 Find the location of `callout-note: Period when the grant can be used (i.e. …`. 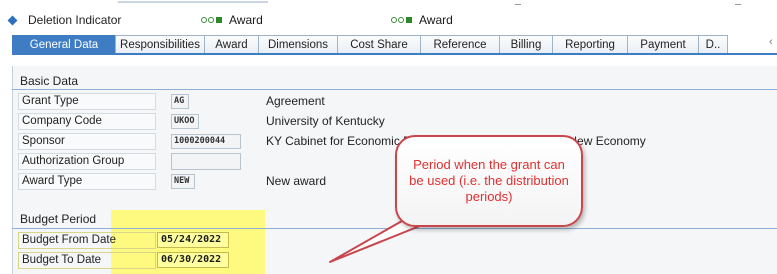

callout-note: Period when the grant can be used (i.e. … is located at coordinates (489, 181).